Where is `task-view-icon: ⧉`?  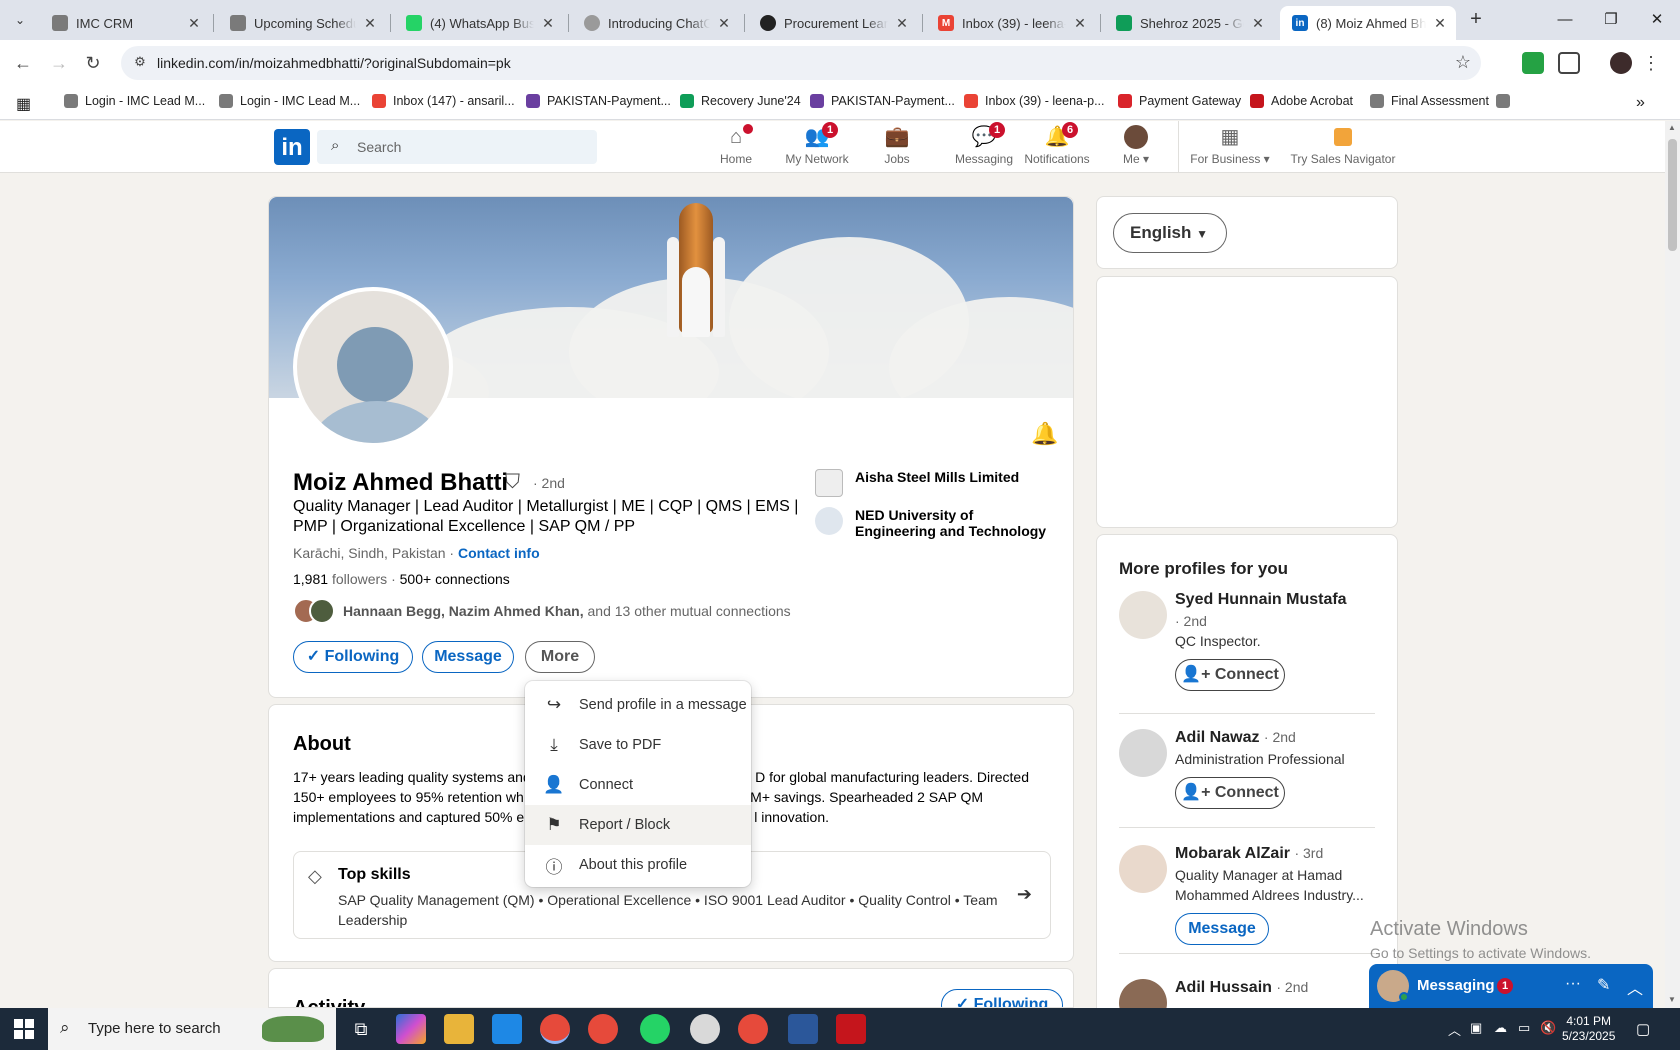
task-view-icon: ⧉ is located at coordinates (361, 1029).